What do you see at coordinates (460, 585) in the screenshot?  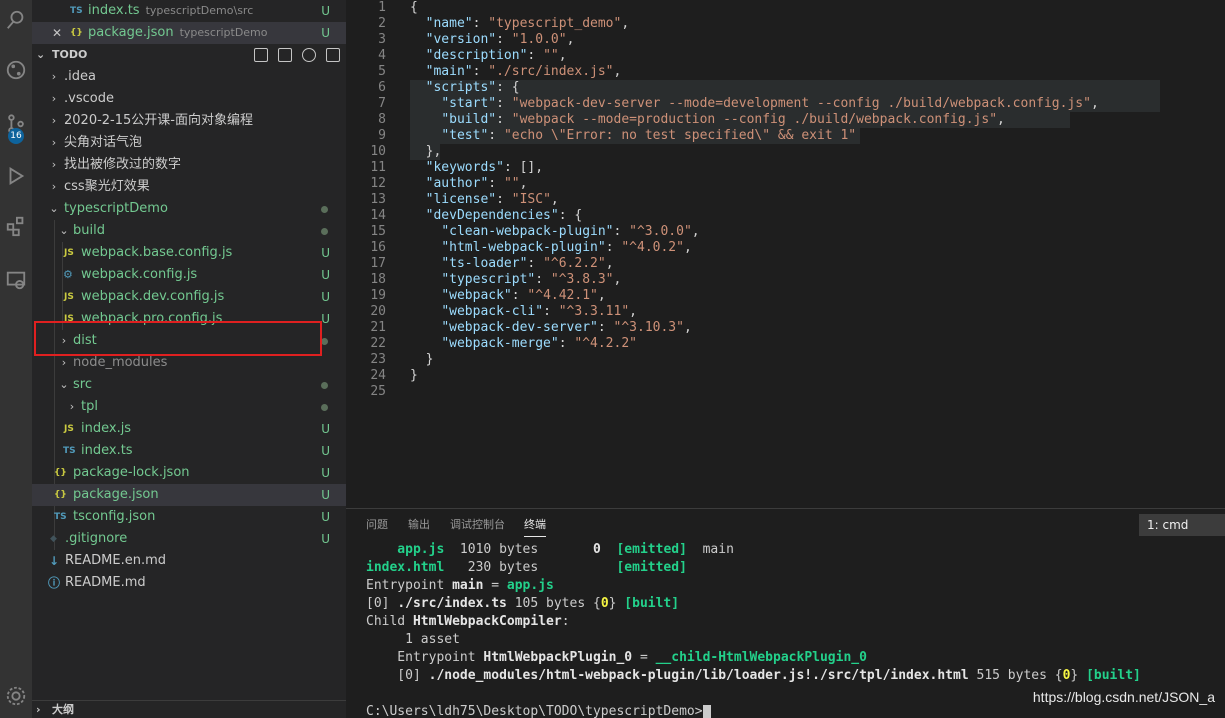 I see `terminal-line: Entrypoint main = app.js` at bounding box center [460, 585].